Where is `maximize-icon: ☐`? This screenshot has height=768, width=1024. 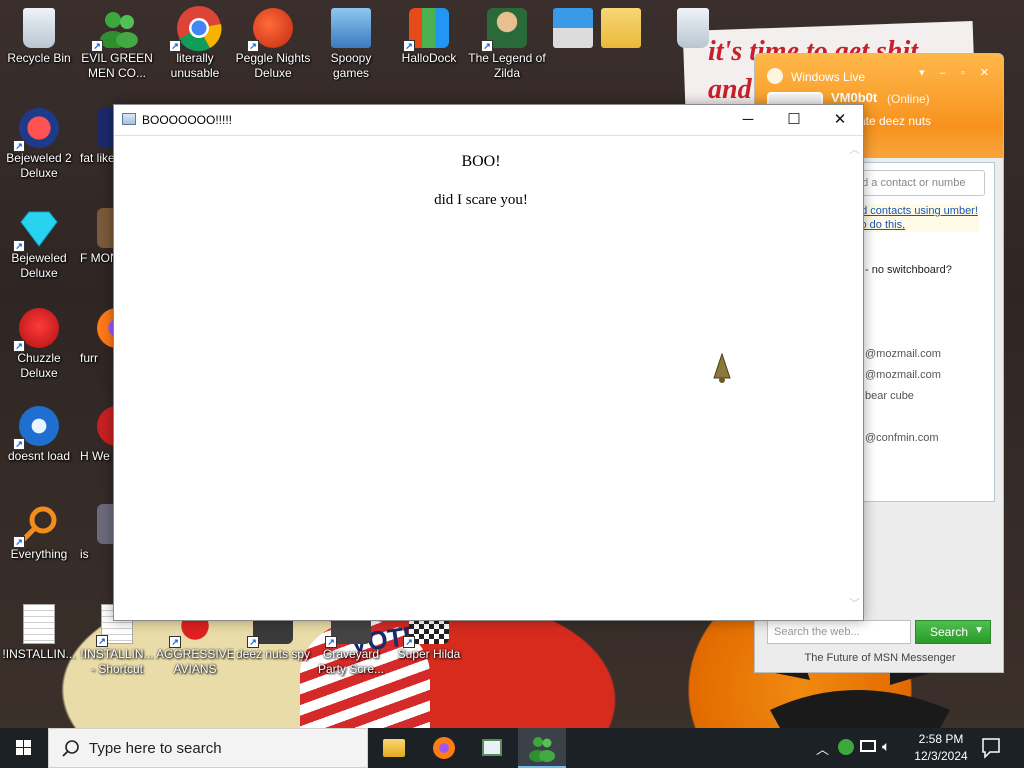 maximize-icon: ☐ is located at coordinates (794, 119).